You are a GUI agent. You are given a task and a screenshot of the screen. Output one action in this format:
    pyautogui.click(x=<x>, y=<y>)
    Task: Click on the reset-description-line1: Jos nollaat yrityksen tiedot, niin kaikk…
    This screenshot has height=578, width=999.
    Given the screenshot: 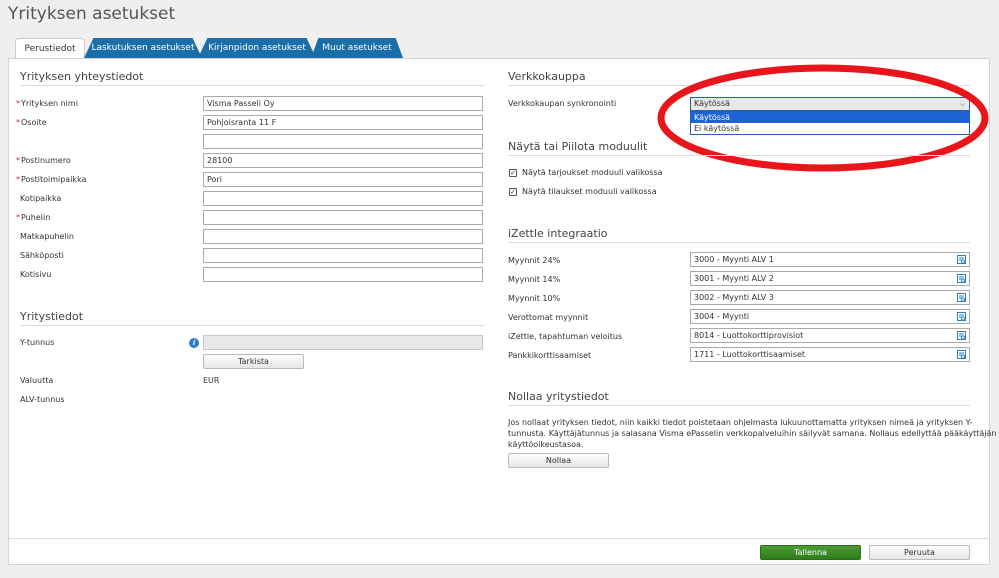 What is the action you would take?
    pyautogui.click(x=740, y=422)
    